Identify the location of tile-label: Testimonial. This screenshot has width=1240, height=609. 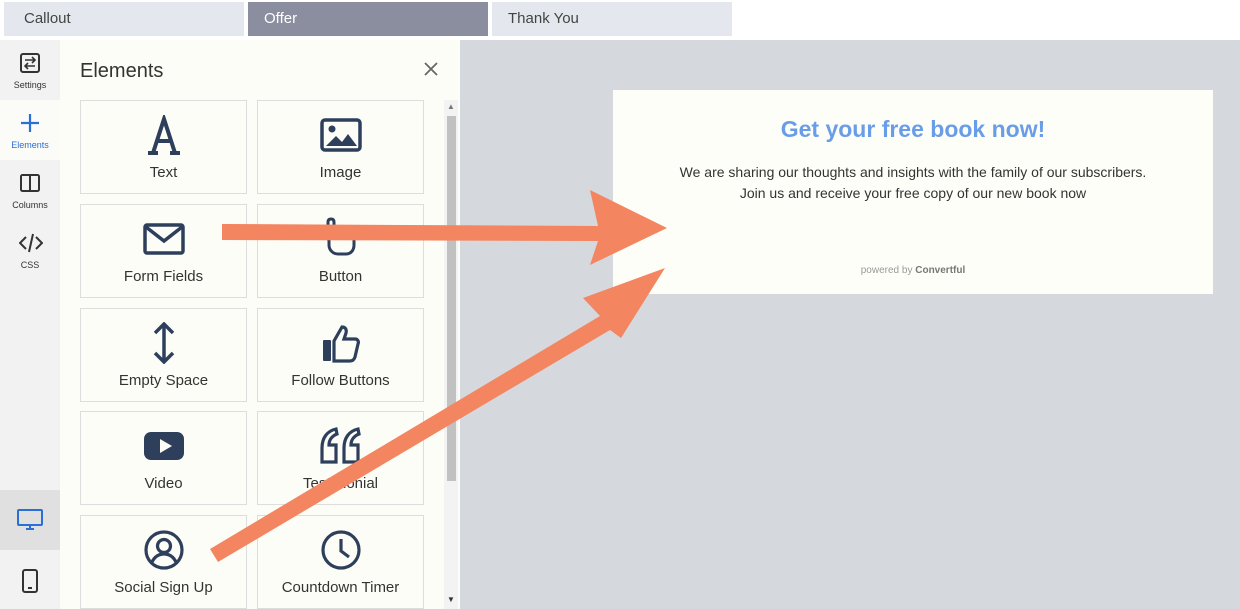
(340, 483).